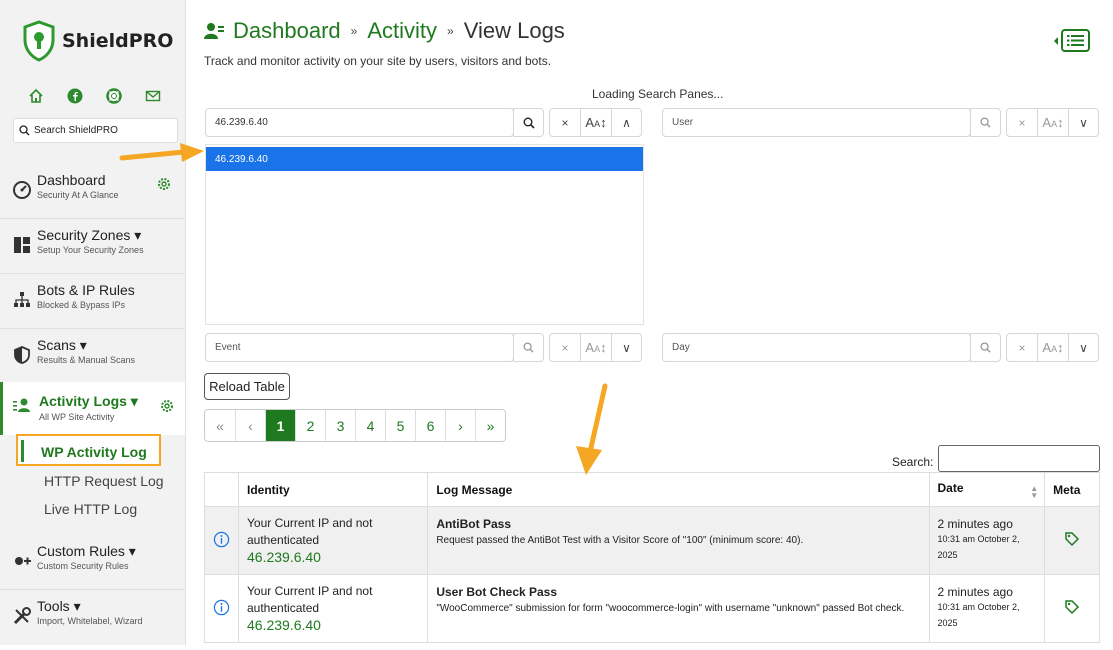 The width and height of the screenshot is (1113, 650). Describe the element at coordinates (92, 569) in the screenshot. I see `sidebar-item-custom-rules: Custom Rules ▾ Custom Security Rules` at that location.